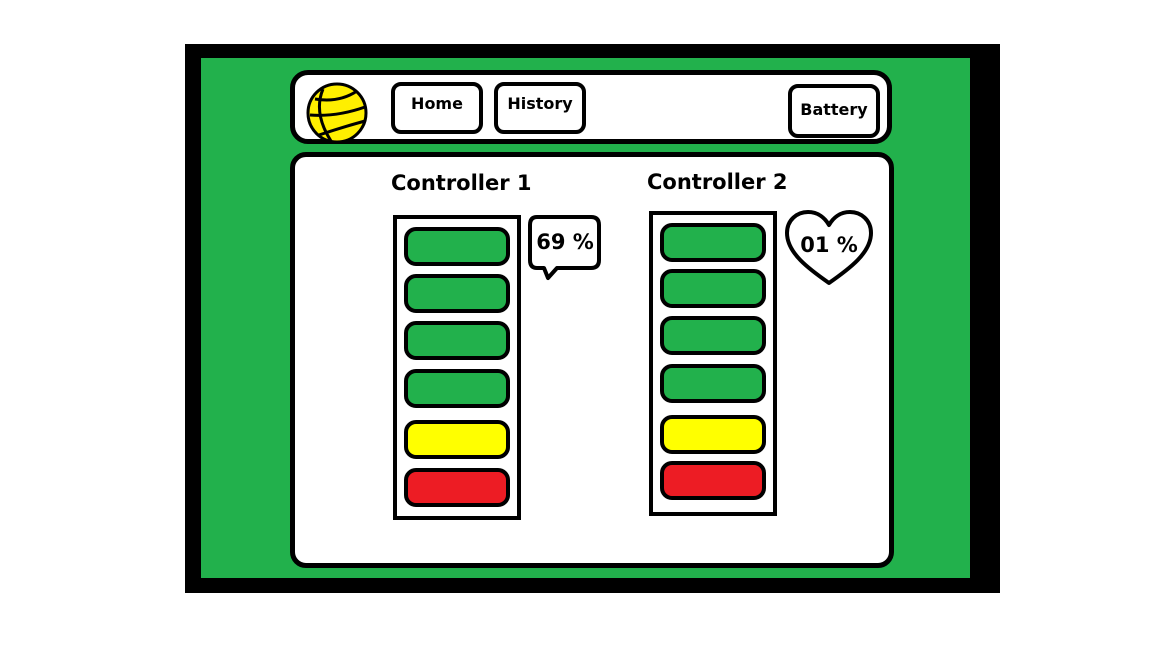 The height and width of the screenshot is (648, 1152). I want to click on basketball-icon, so click(337, 113).